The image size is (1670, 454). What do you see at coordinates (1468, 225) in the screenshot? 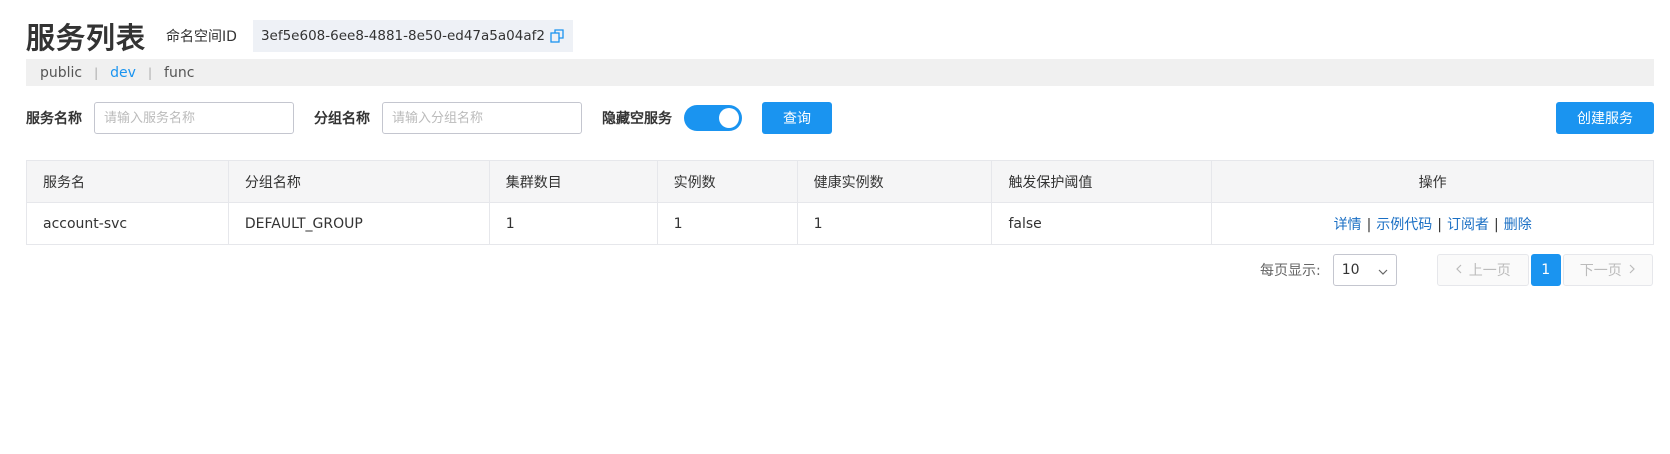
I see `subscribers-link: 订阅者` at bounding box center [1468, 225].